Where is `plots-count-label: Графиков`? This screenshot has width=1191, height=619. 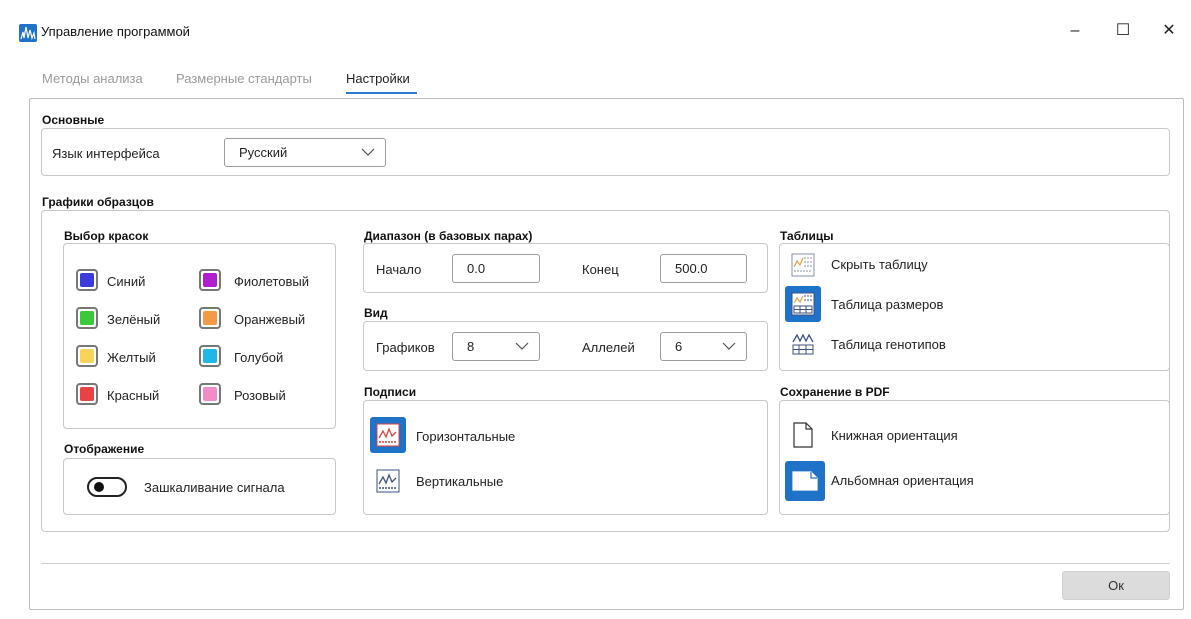
plots-count-label: Графиков is located at coordinates (405, 347).